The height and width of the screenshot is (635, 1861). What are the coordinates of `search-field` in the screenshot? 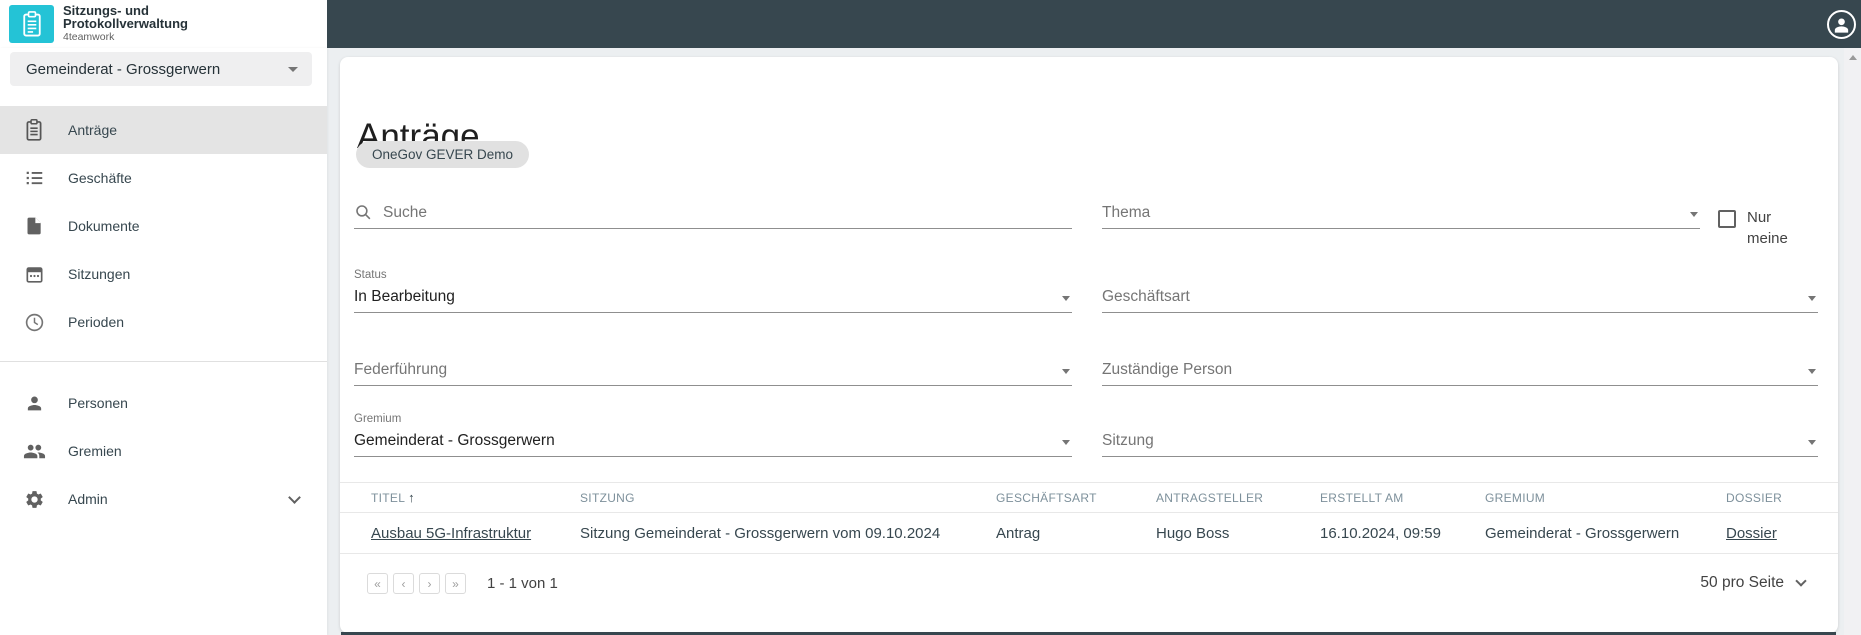 It's located at (713, 213).